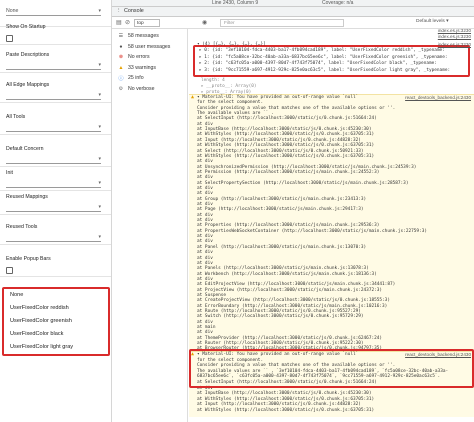 The height and width of the screenshot is (422, 474). Describe the element at coordinates (27, 197) in the screenshot. I see `settings-label: Reused Mappings` at that location.